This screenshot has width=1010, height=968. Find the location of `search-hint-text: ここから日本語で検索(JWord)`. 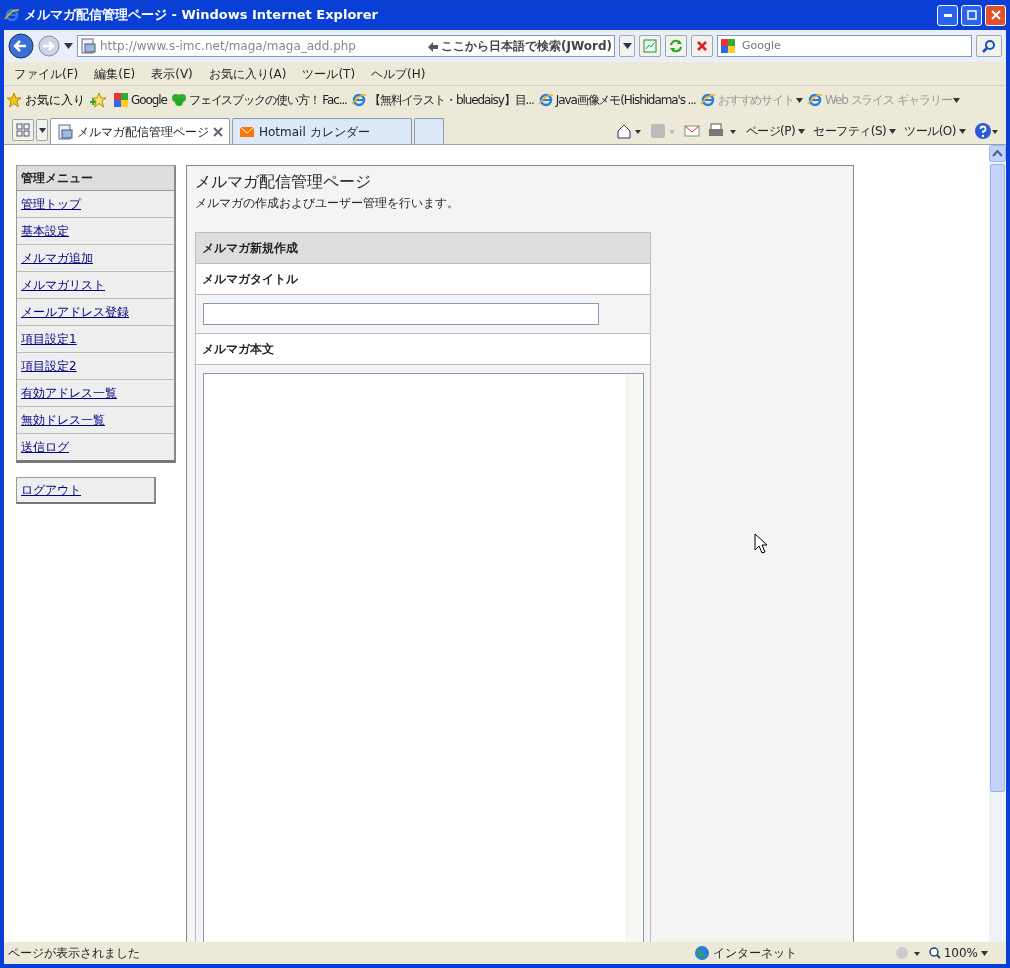

search-hint-text: ここから日本語で検索(JWord) is located at coordinates (520, 46).